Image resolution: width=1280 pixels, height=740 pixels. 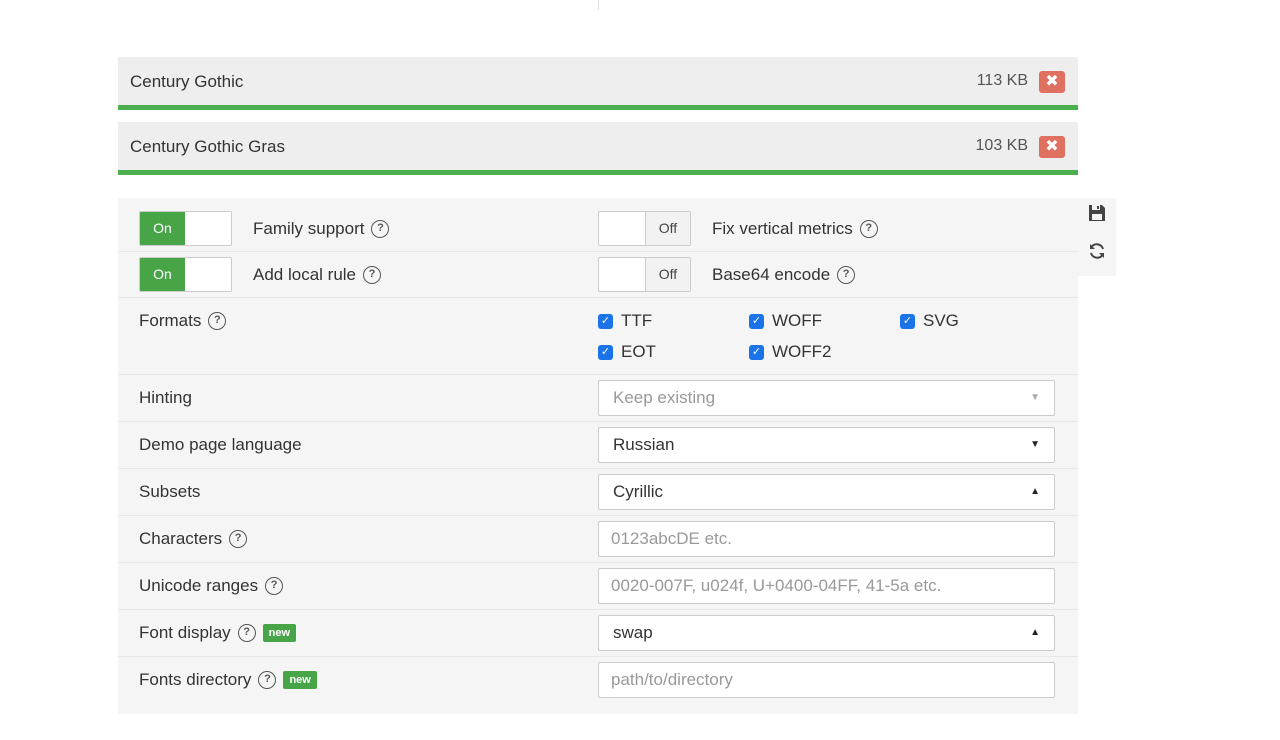 What do you see at coordinates (309, 228) in the screenshot?
I see `family-support-text: Family support` at bounding box center [309, 228].